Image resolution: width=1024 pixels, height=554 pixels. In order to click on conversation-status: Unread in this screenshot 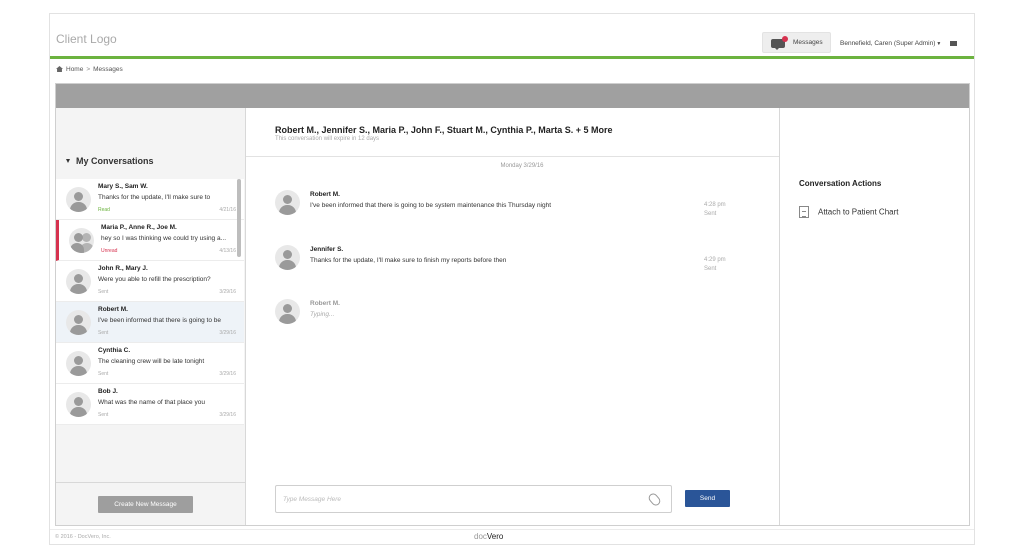, I will do `click(109, 251)`.